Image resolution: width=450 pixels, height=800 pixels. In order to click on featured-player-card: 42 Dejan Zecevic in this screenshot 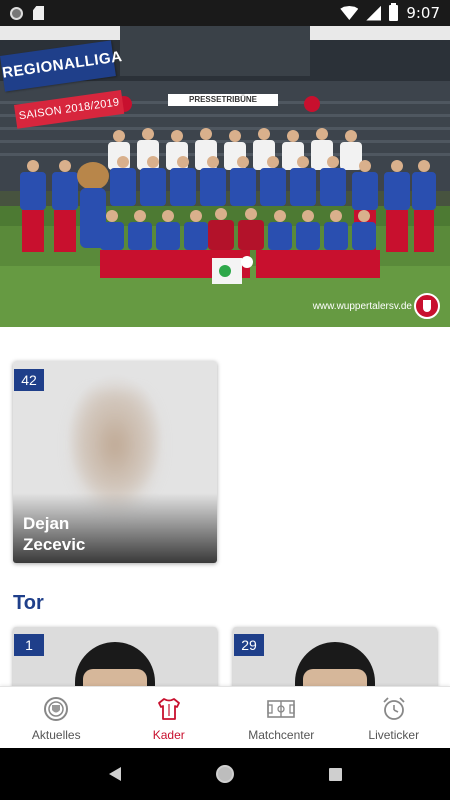, I will do `click(115, 462)`.